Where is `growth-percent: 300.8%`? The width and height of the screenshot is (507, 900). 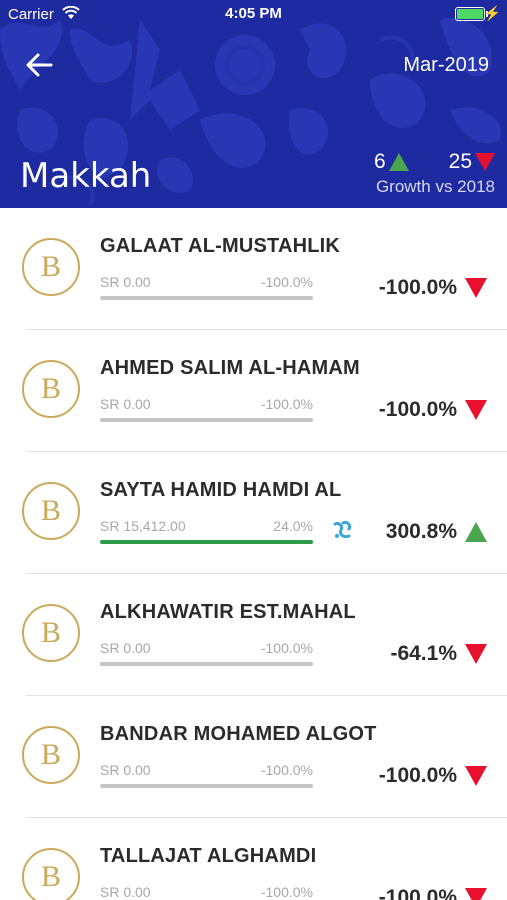
growth-percent: 300.8% is located at coordinates (421, 531).